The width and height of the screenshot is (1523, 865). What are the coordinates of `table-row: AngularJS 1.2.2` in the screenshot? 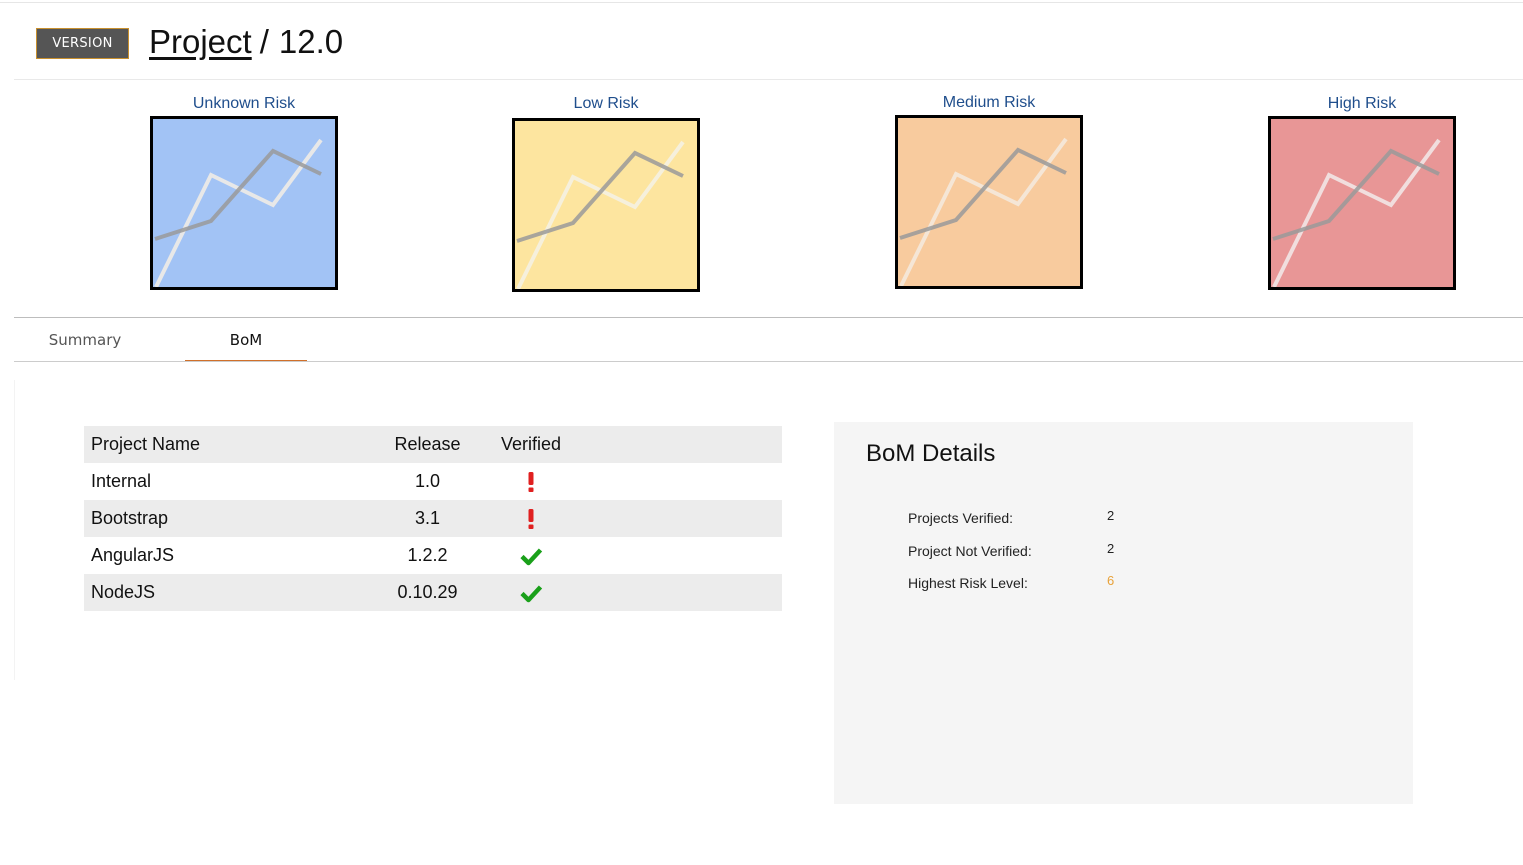 It's located at (433, 555).